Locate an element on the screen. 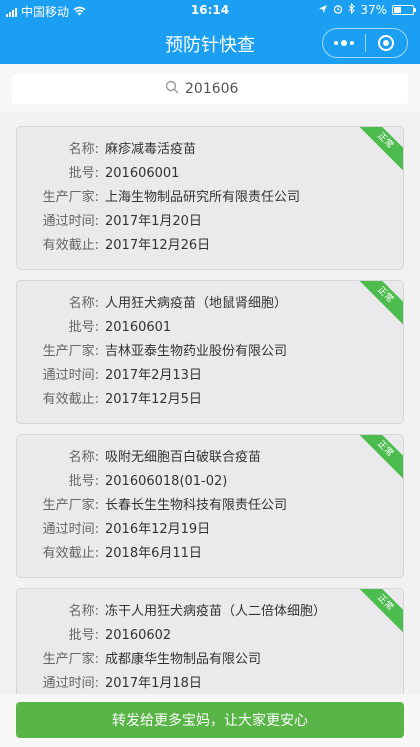  expiry-row: 有效截止: 2017年12月5日 is located at coordinates (109, 400).